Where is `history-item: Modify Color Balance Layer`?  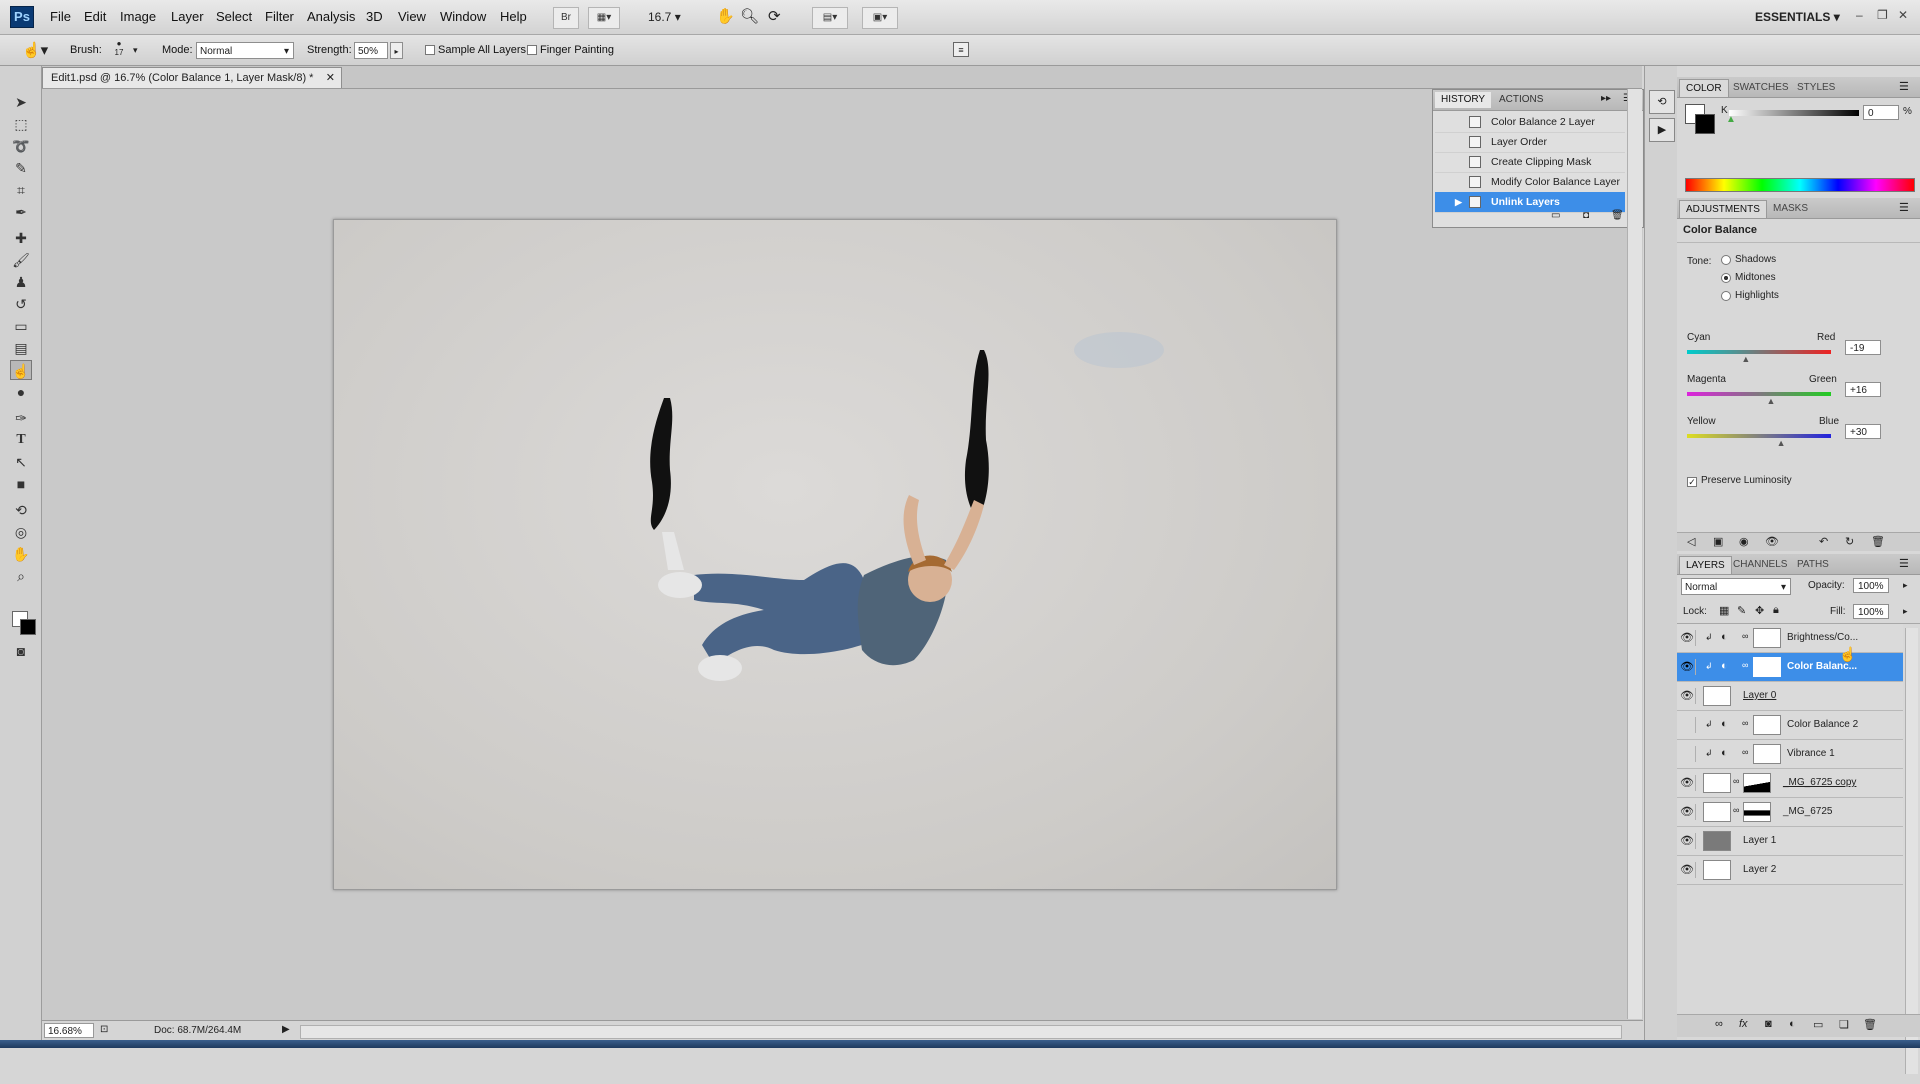
history-item: Modify Color Balance Layer is located at coordinates (1530, 182).